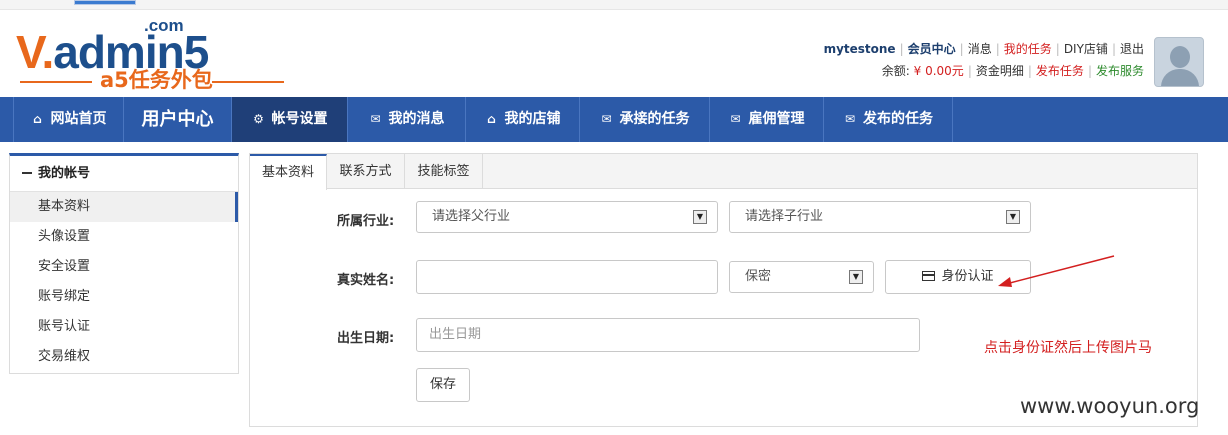  I want to click on fund-details-link: 资金明细, so click(1000, 71).